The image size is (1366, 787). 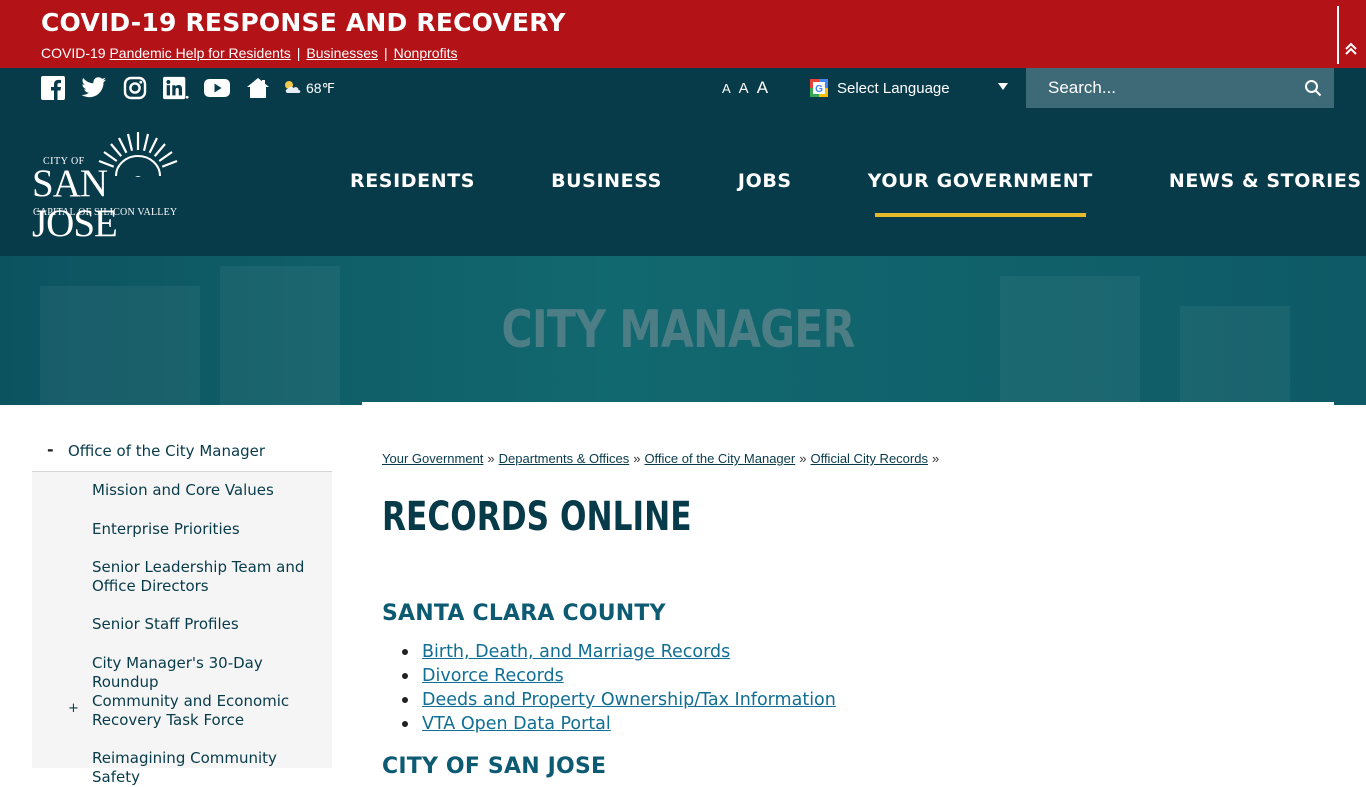 What do you see at coordinates (1351, 49) in the screenshot?
I see `collapse-banner-icon` at bounding box center [1351, 49].